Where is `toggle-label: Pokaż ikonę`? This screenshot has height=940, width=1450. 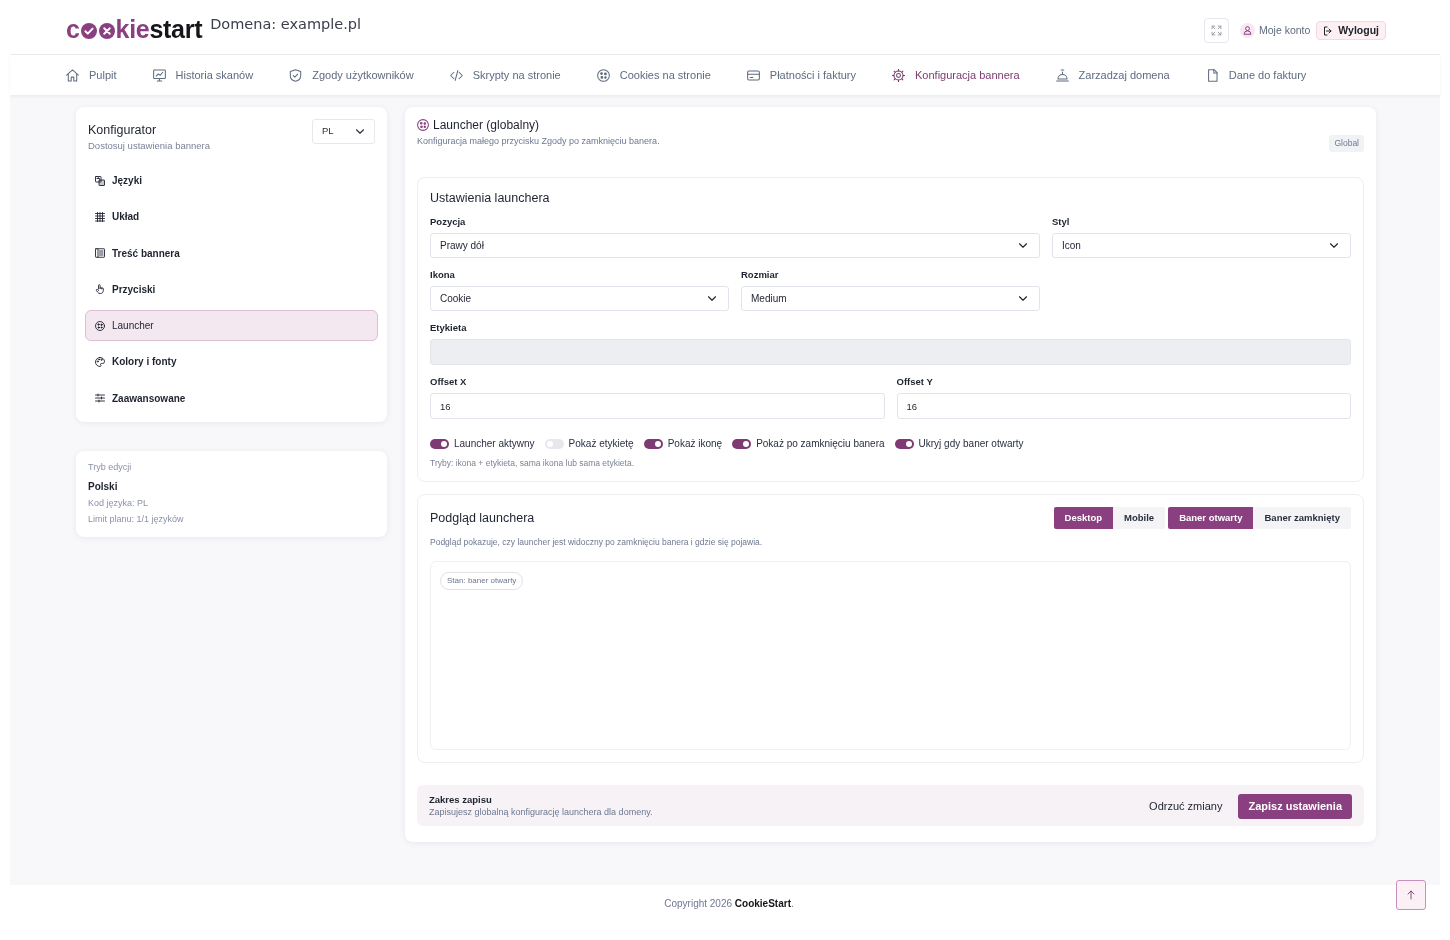 toggle-label: Pokaż ikonę is located at coordinates (695, 444).